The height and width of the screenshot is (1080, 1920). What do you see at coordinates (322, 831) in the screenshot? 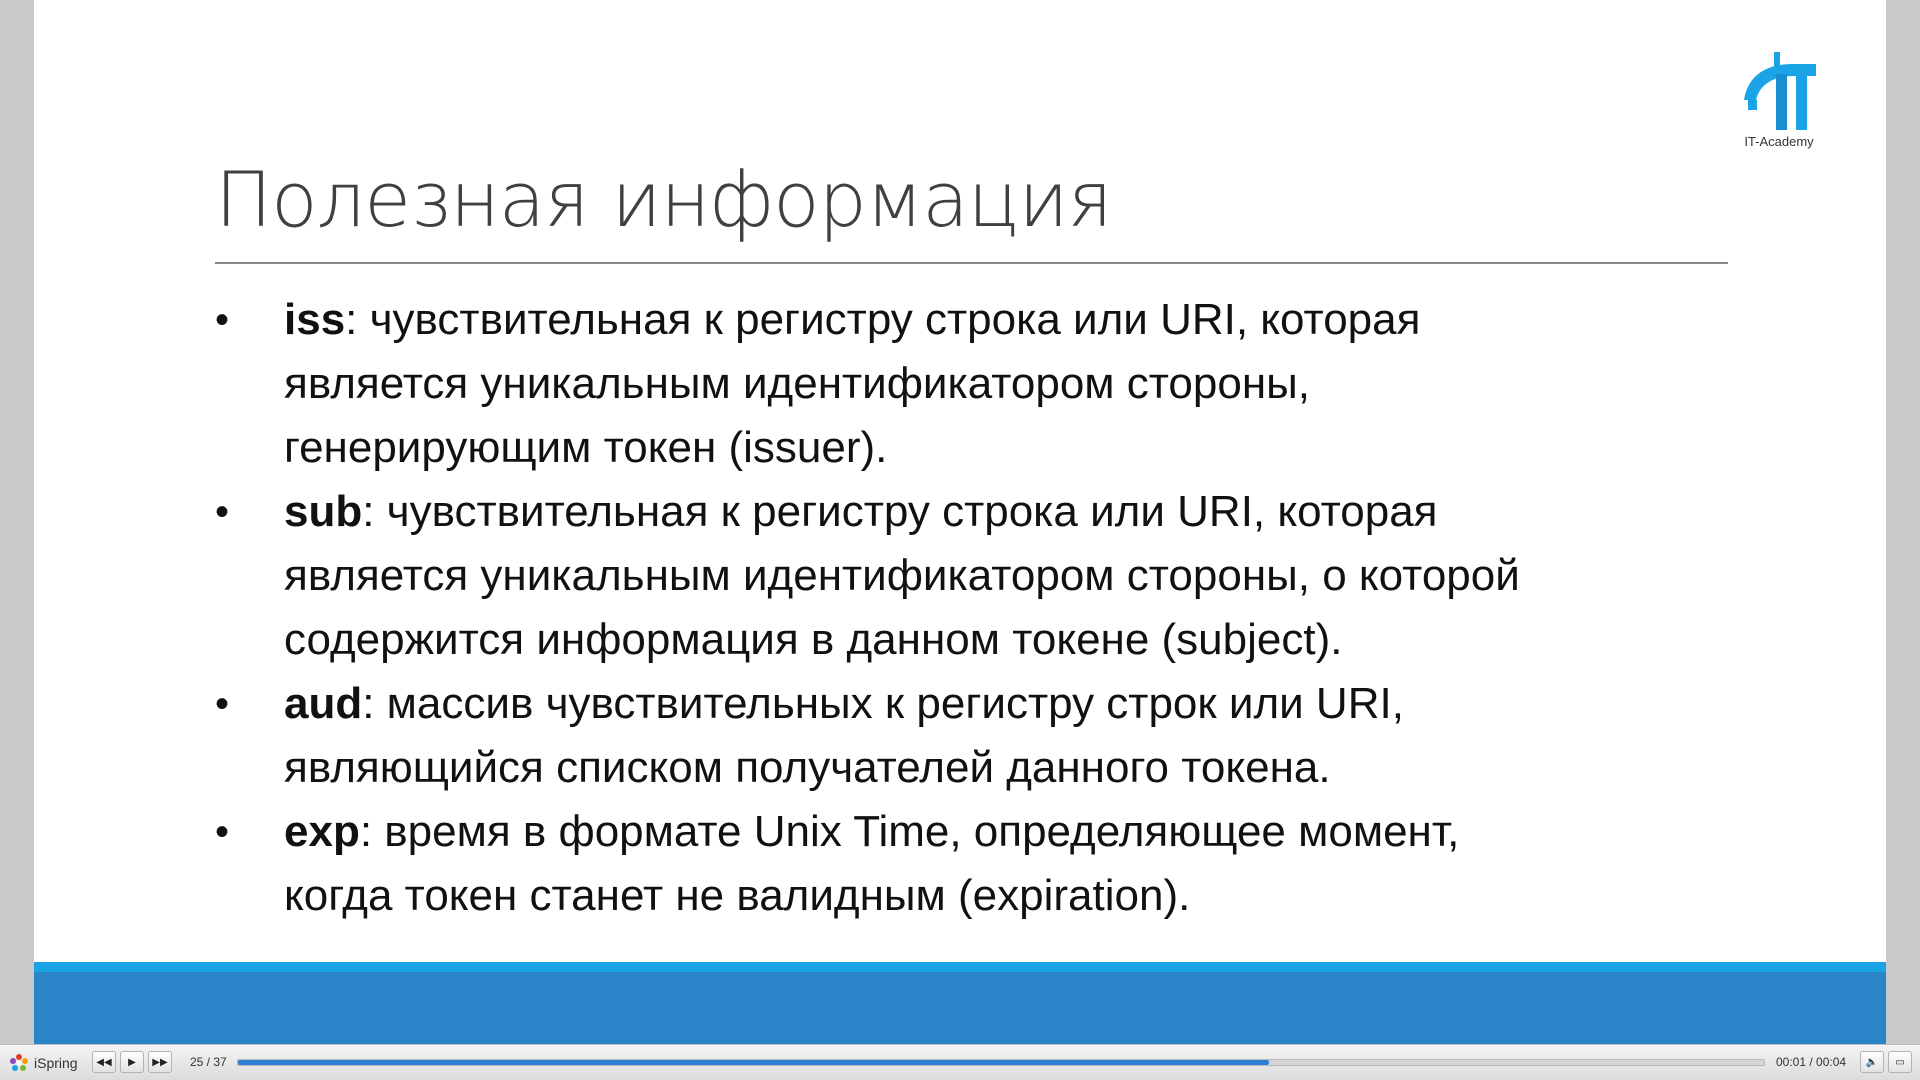
I see `bullet-term: exp` at bounding box center [322, 831].